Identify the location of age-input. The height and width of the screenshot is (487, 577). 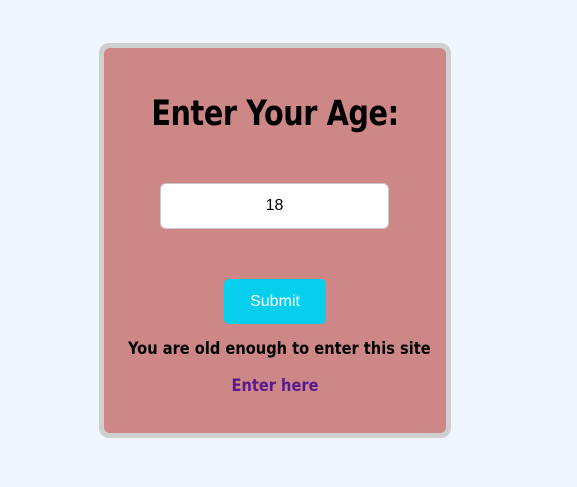
(274, 206).